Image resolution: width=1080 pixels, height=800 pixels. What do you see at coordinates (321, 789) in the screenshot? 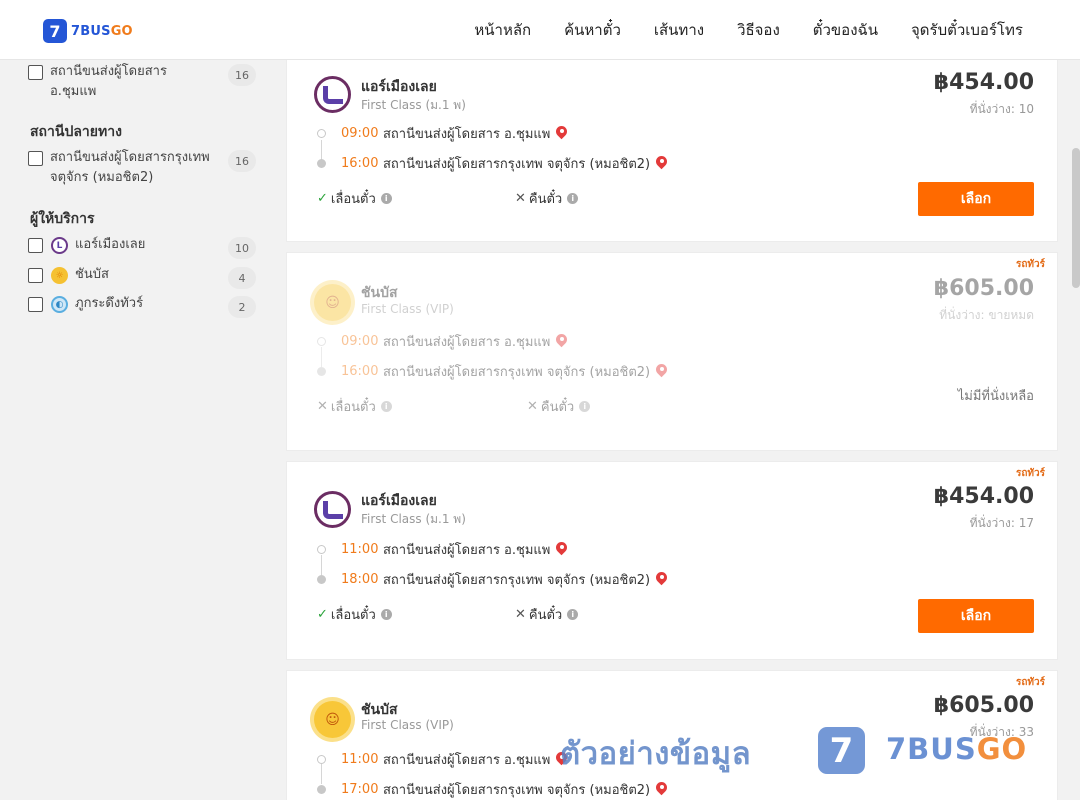
I see `arrival-dot-icon` at bounding box center [321, 789].